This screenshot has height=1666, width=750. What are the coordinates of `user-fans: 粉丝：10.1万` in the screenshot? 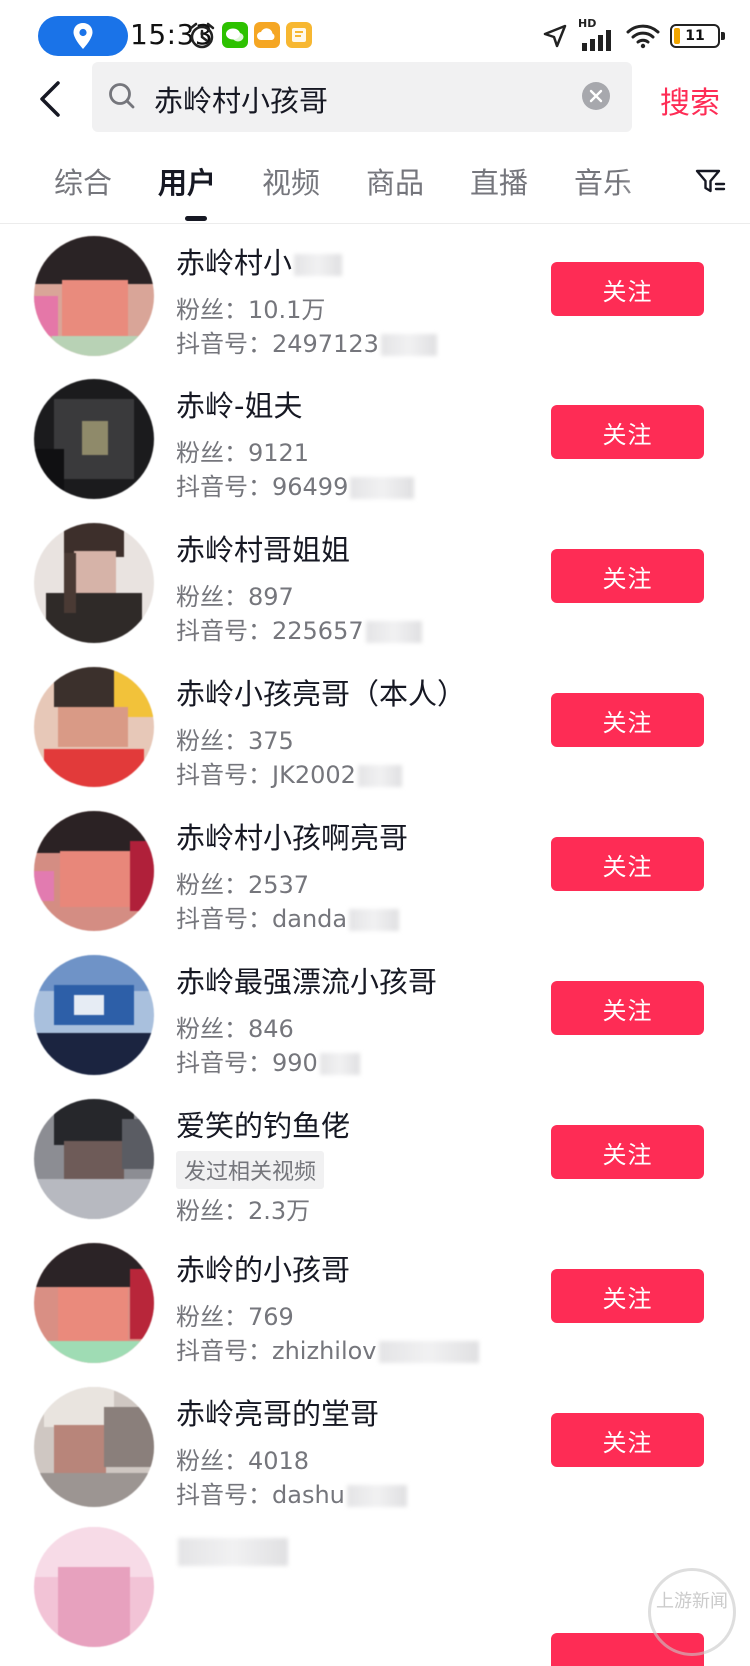 It's located at (251, 310).